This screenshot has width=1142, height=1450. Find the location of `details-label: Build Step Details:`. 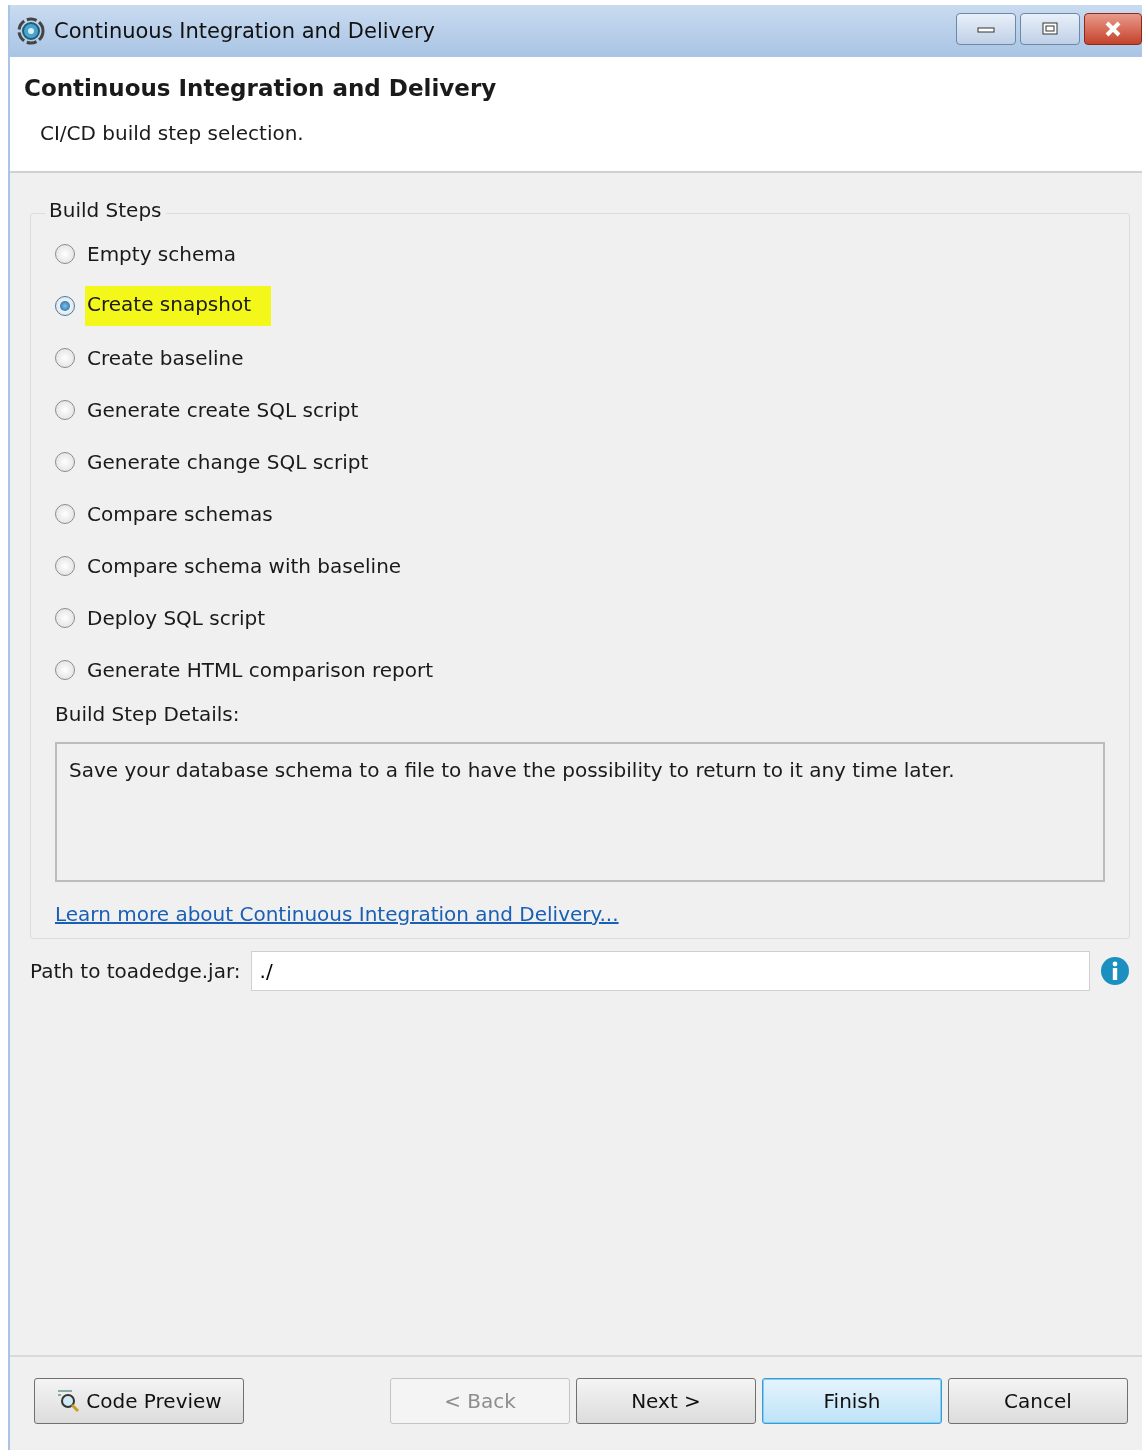

details-label: Build Step Details: is located at coordinates (148, 715).